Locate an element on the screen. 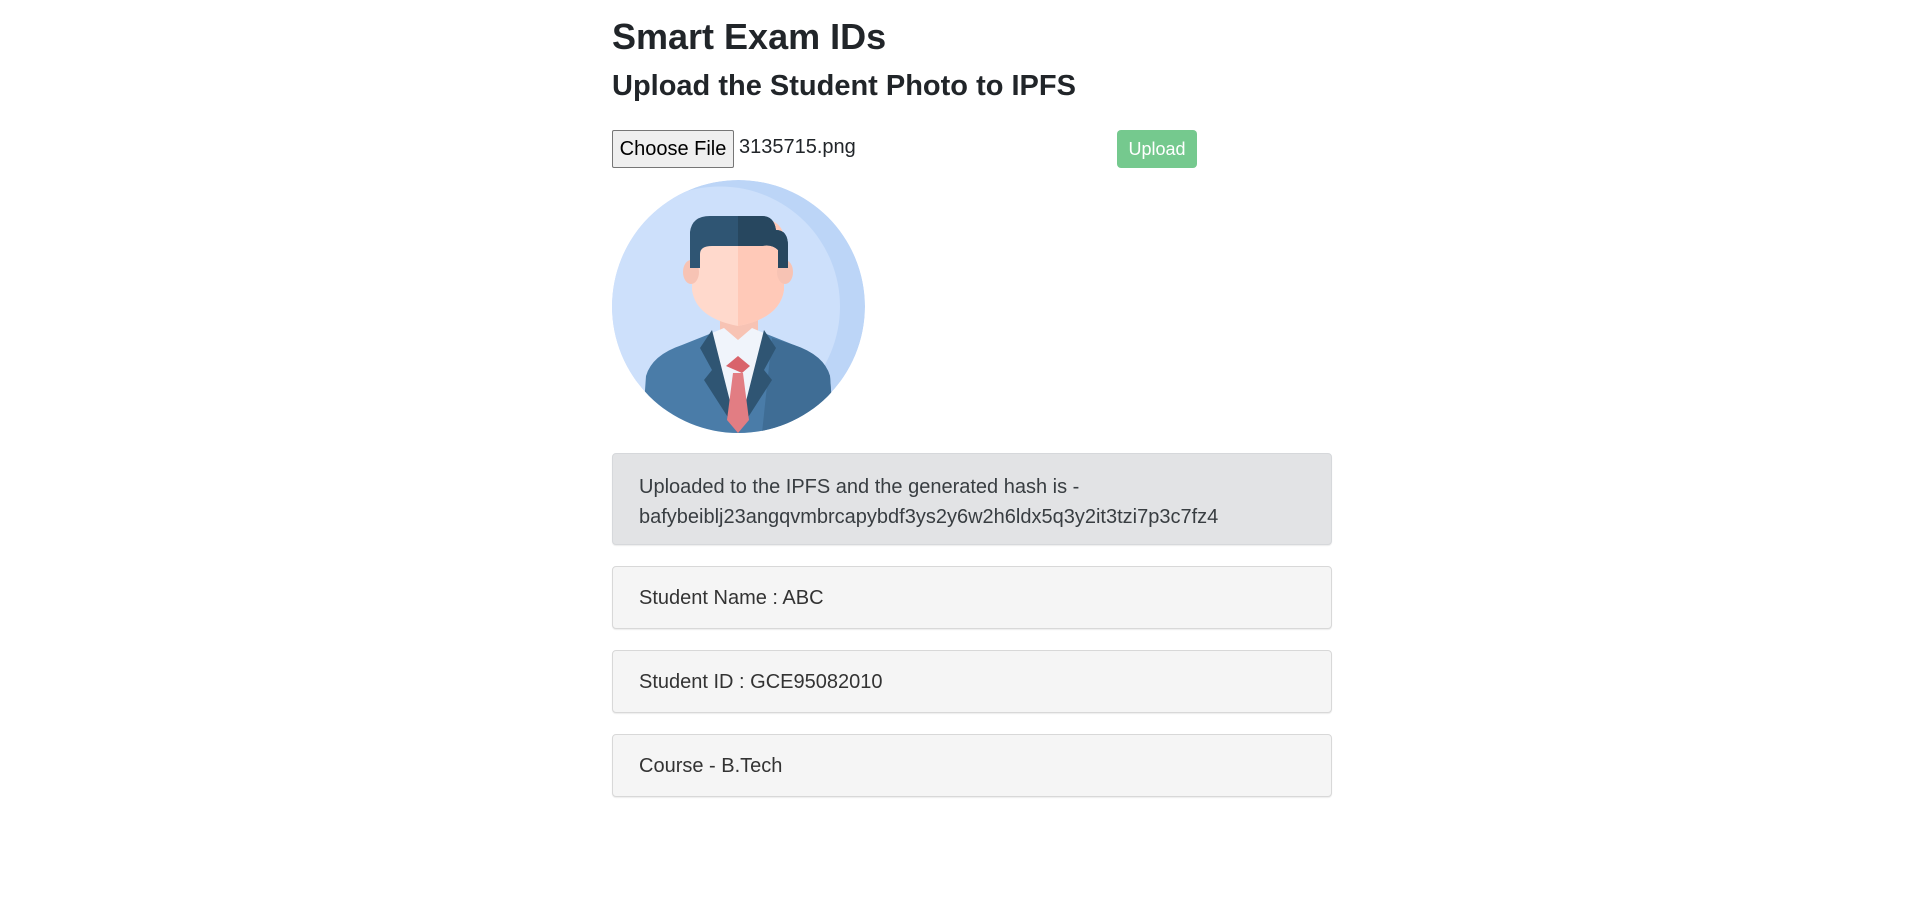 The image size is (1920, 919). choose-file-button: Choose File is located at coordinates (673, 149).